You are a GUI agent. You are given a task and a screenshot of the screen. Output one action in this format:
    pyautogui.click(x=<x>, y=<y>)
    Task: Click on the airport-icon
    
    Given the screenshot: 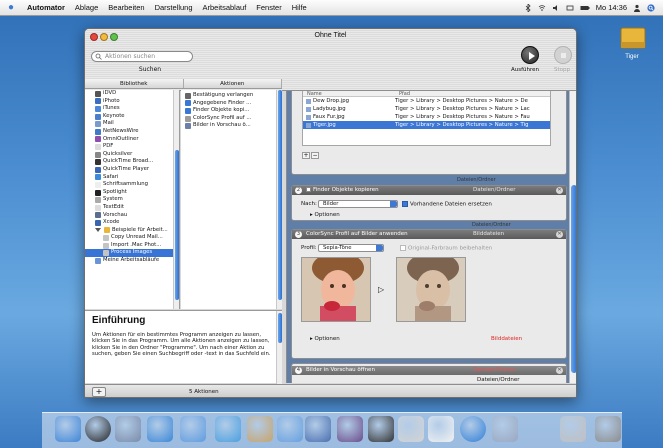 What is the action you would take?
    pyautogui.click(x=542, y=8)
    